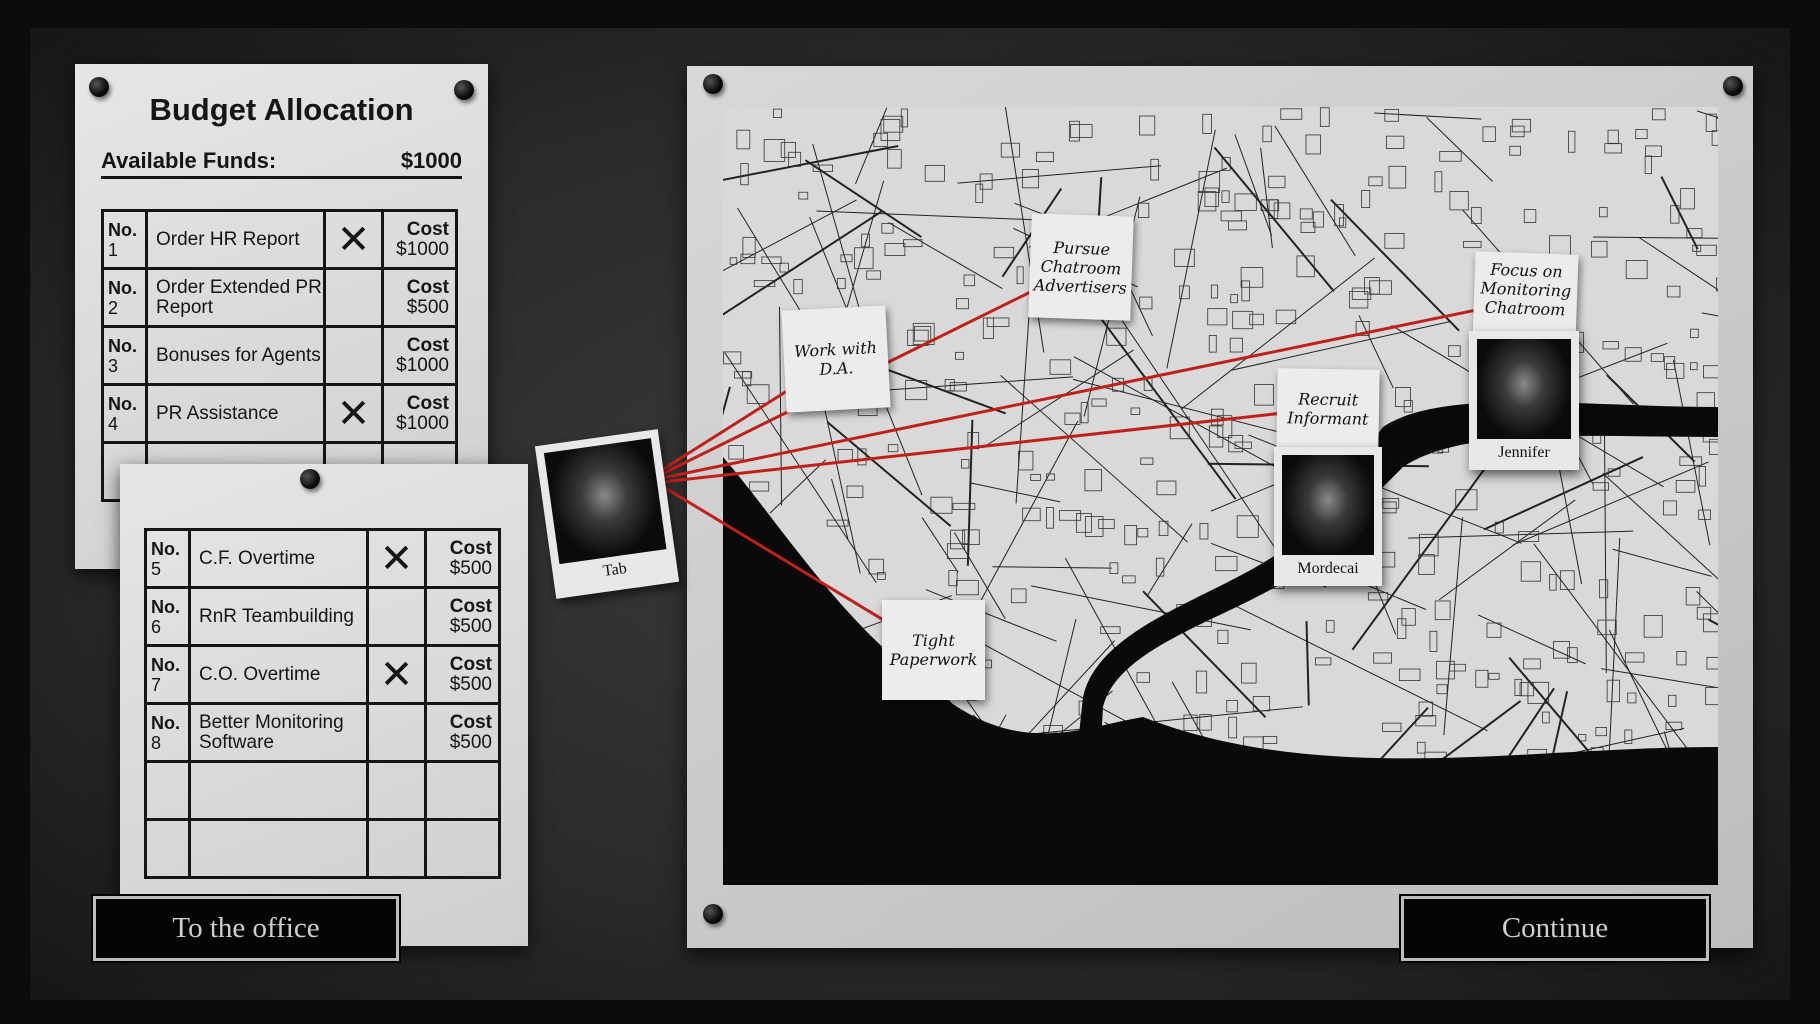 The image size is (1820, 1024). Describe the element at coordinates (1328, 505) in the screenshot. I see `portrait-mordecai` at that location.